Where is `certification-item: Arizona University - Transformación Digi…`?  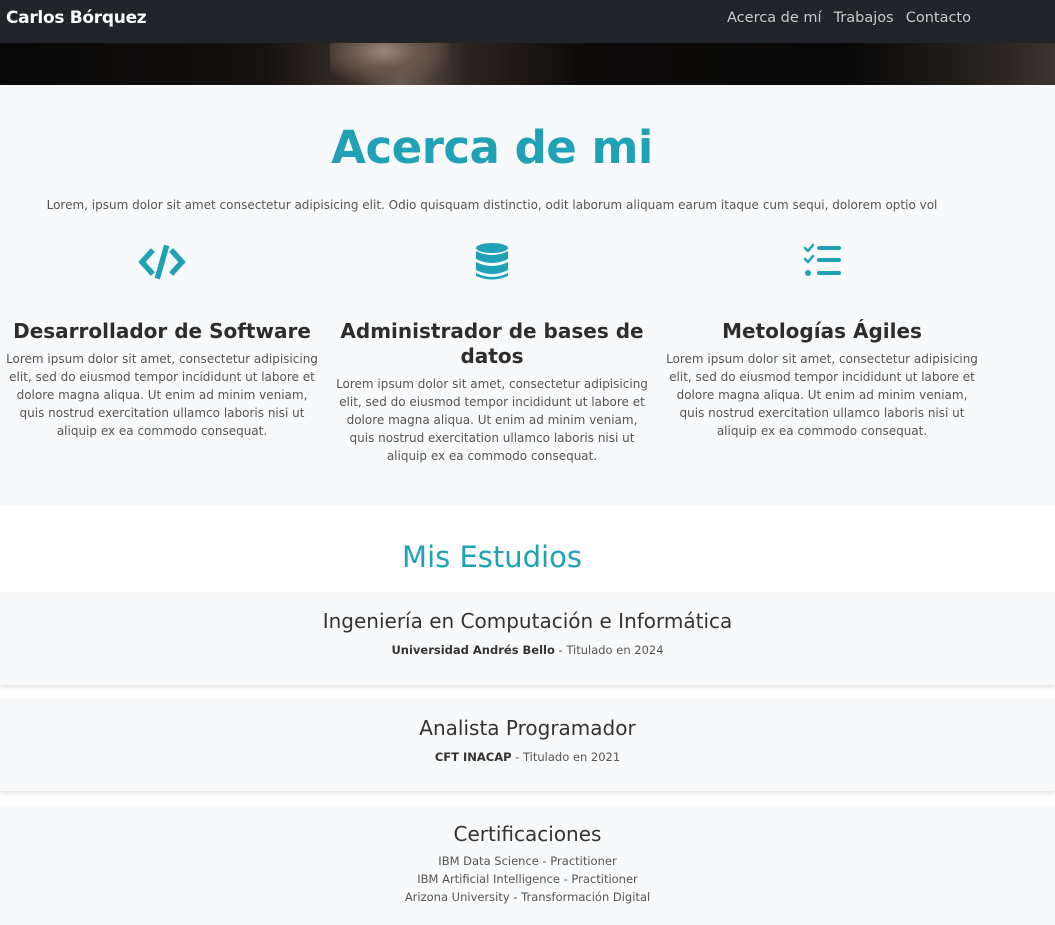 certification-item: Arizona University - Transformación Digi… is located at coordinates (527, 897).